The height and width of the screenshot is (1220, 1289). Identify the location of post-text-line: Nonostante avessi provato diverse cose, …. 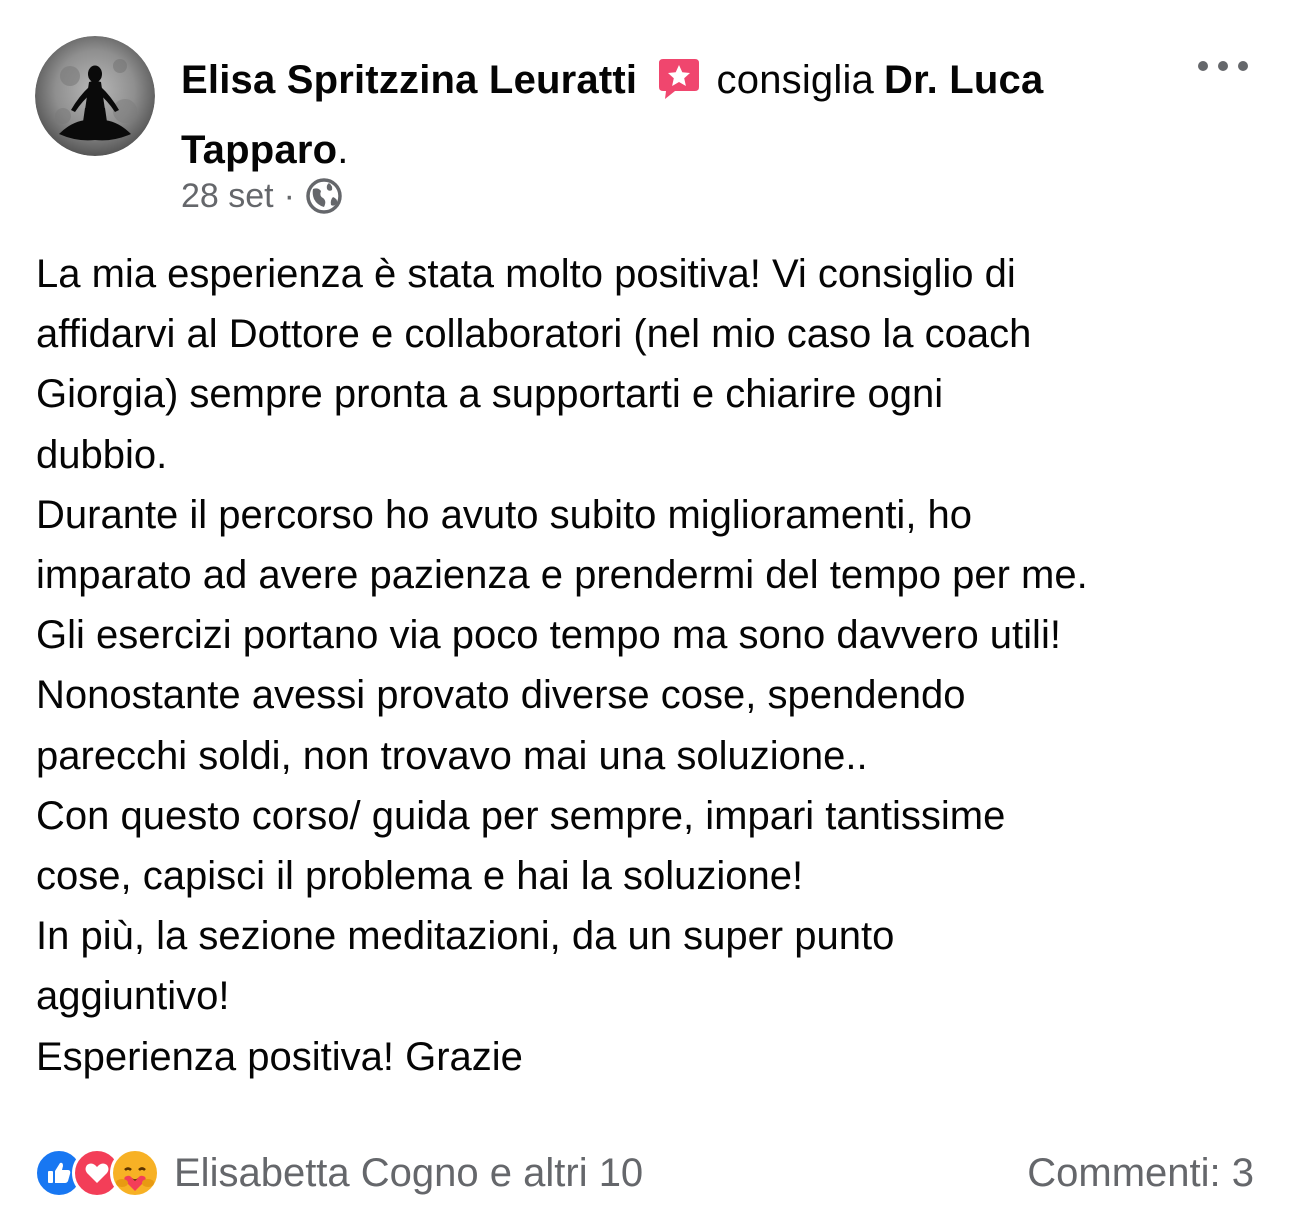
(501, 695).